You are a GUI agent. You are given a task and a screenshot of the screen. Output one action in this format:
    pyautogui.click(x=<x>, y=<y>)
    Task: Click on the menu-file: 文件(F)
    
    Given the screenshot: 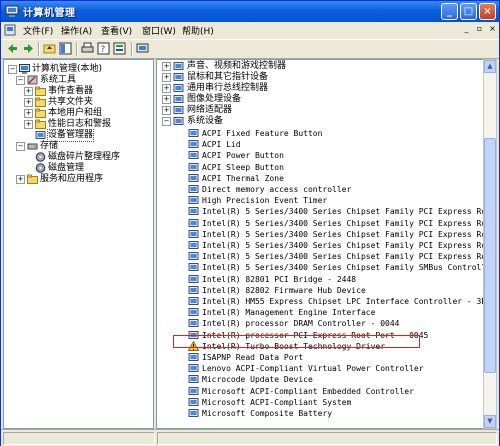 What is the action you would take?
    pyautogui.click(x=38, y=30)
    